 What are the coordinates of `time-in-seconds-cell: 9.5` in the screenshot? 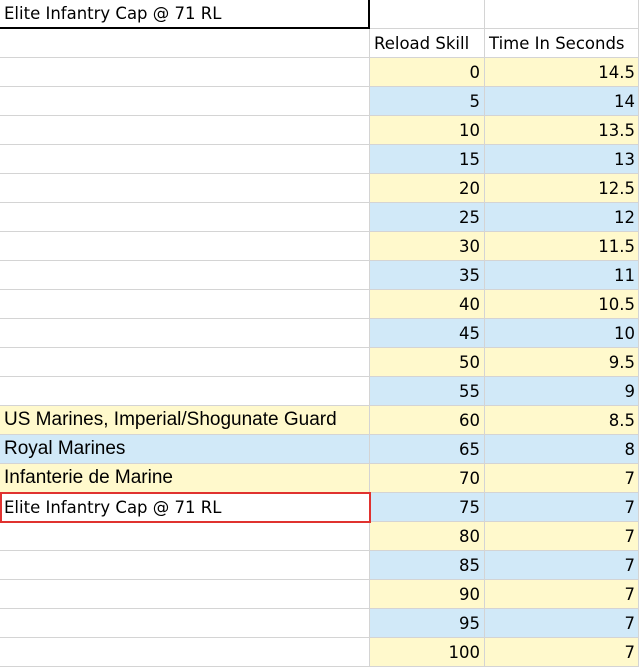 It's located at (562, 362).